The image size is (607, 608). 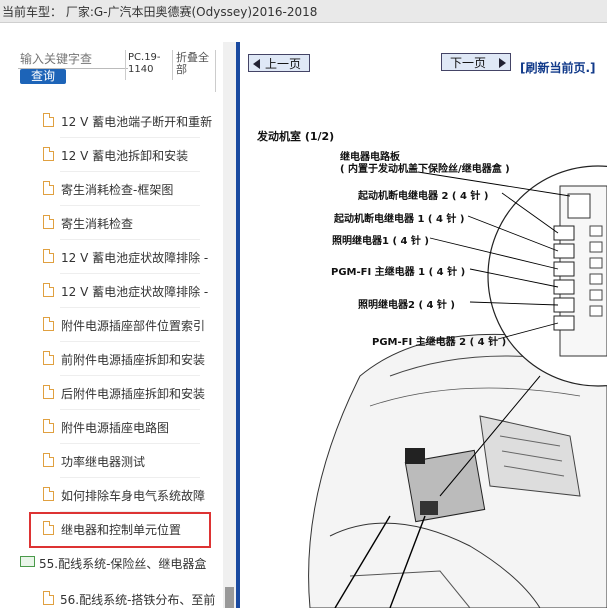 I want to click on callout-pgm-fi-main-relay-2: PGM-FI 主继电器 2 ( 4 针 ), so click(x=439, y=342).